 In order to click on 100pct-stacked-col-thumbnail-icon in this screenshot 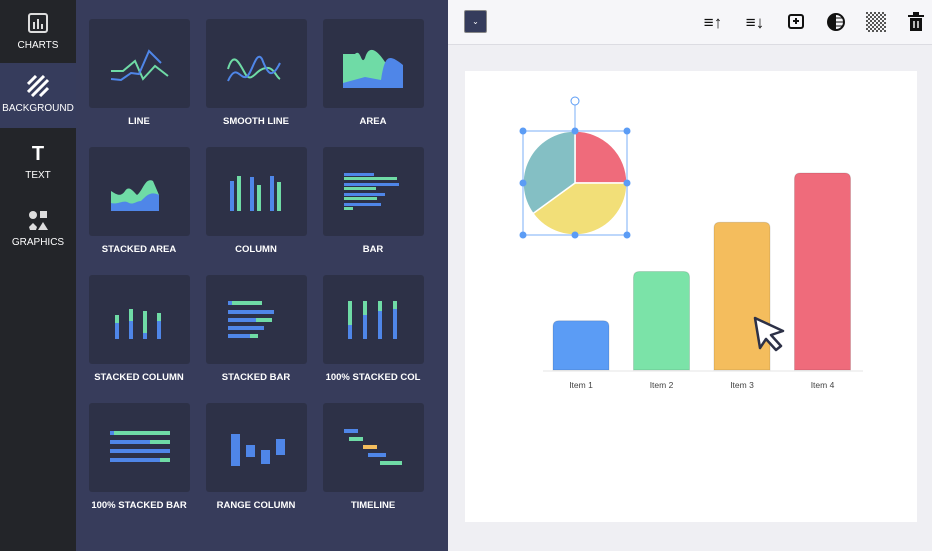, I will do `click(372, 320)`.